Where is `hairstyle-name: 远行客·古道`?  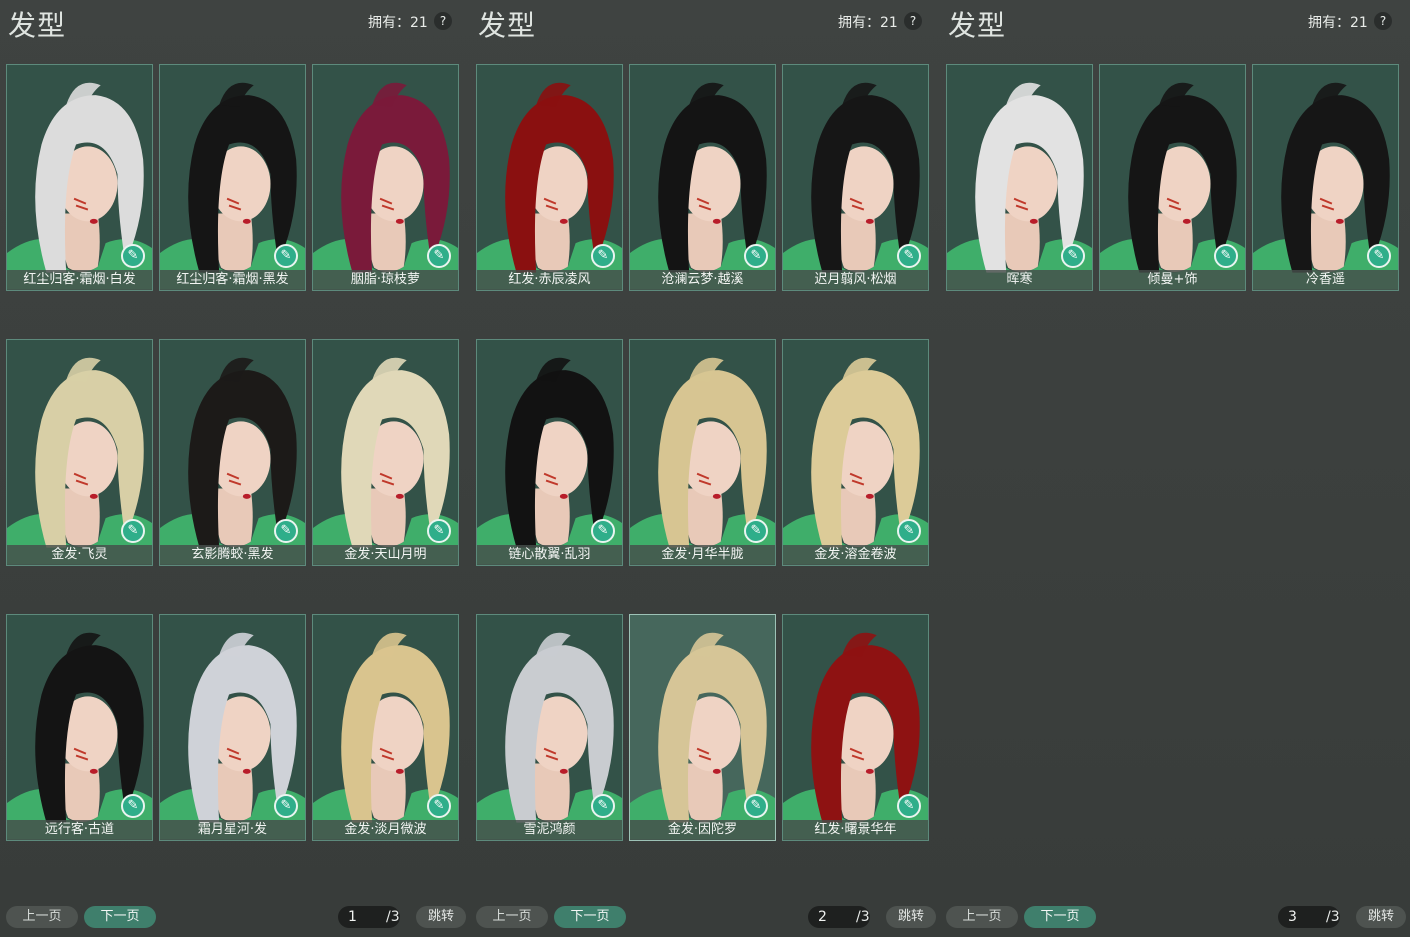
hairstyle-name: 远行客·古道 is located at coordinates (79, 830).